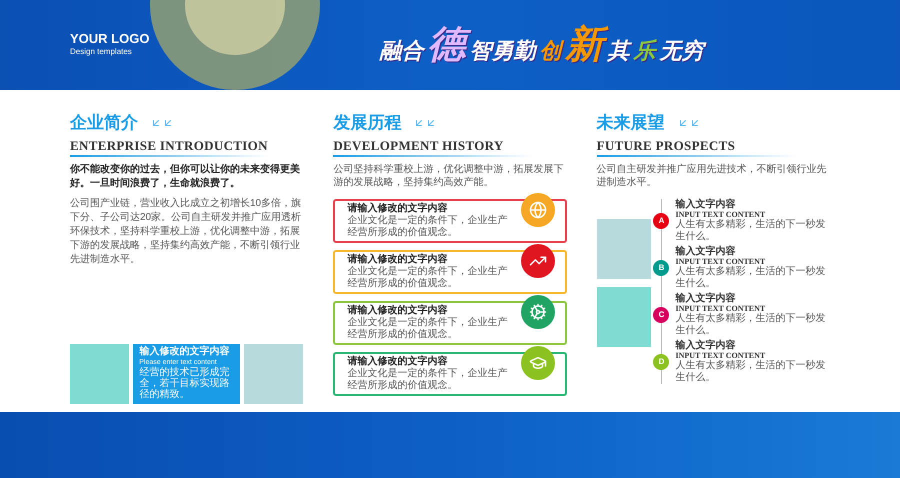 The width and height of the screenshot is (900, 478). I want to click on section-subtitle: ENTERPRISE INTRODUCTION, so click(169, 145).